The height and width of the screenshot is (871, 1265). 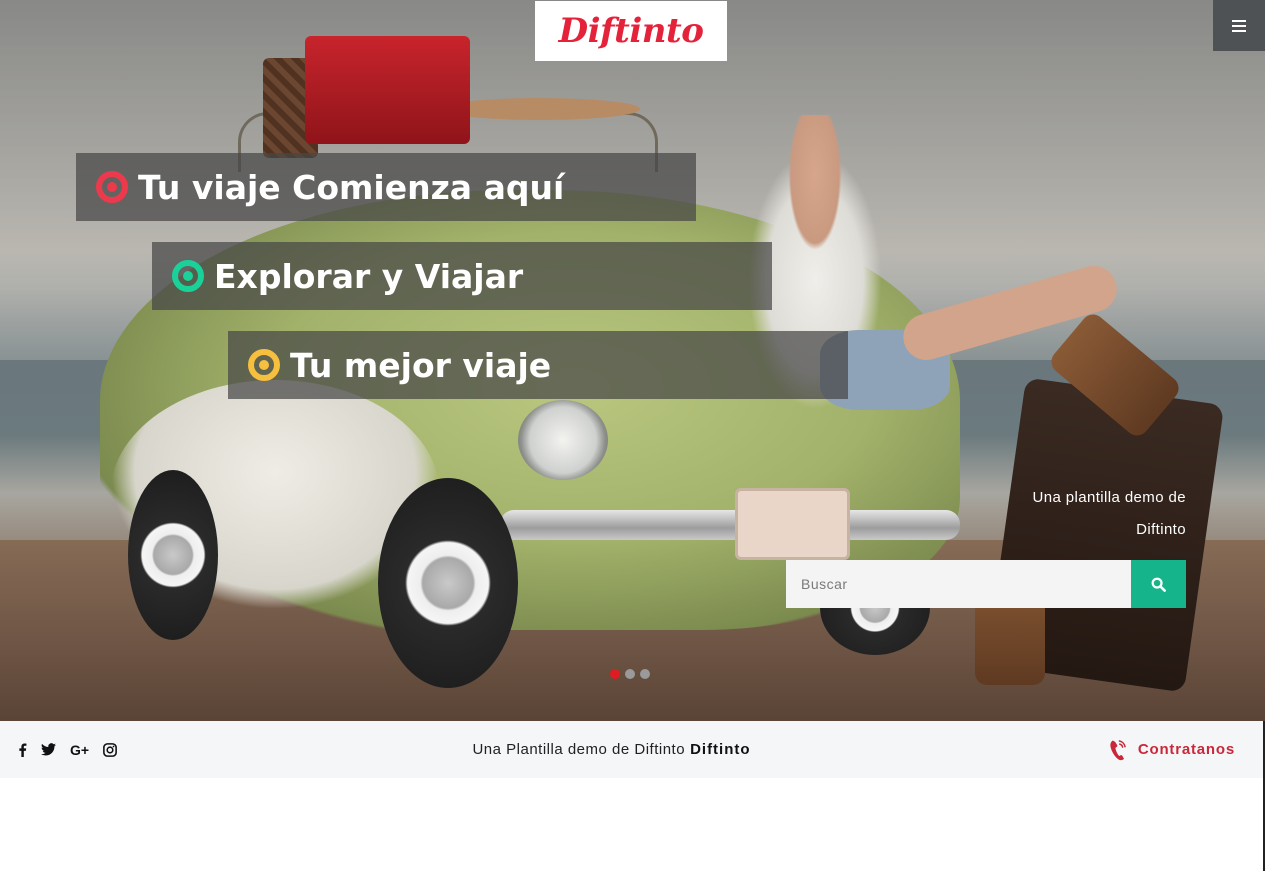 I want to click on search-form, so click(x=986, y=584).